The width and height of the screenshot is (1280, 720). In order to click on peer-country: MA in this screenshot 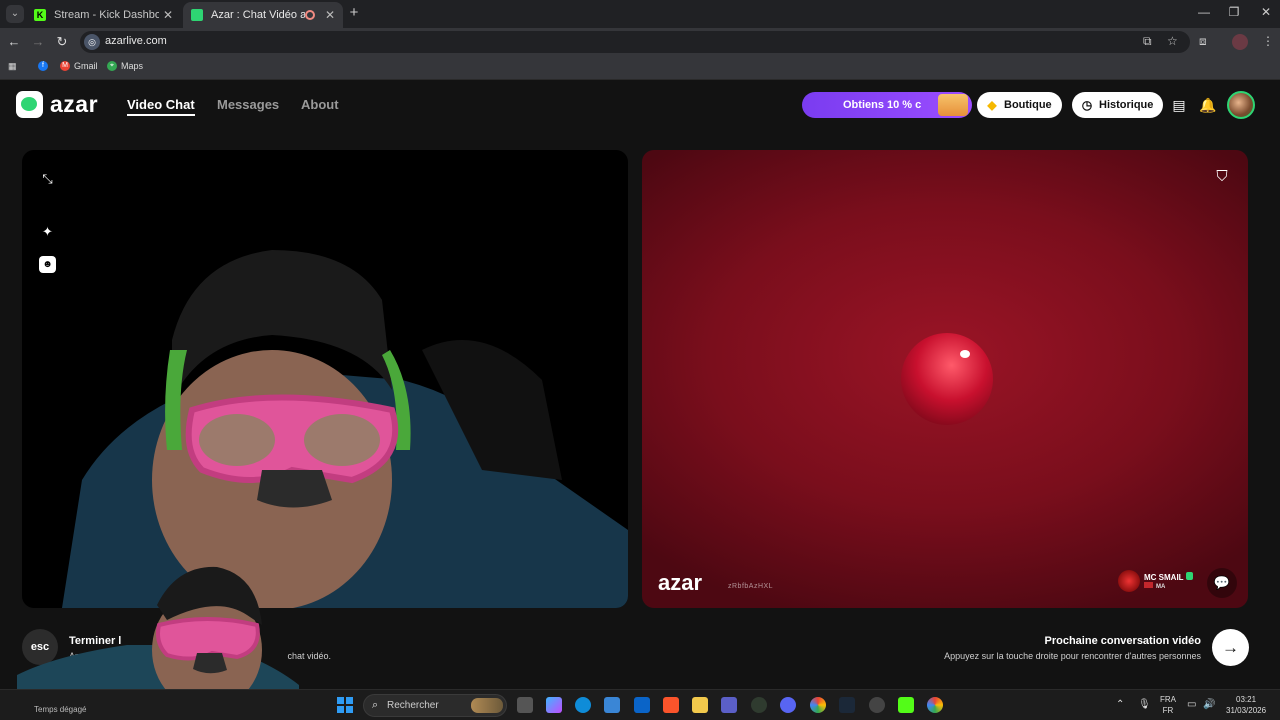, I will do `click(1161, 587)`.